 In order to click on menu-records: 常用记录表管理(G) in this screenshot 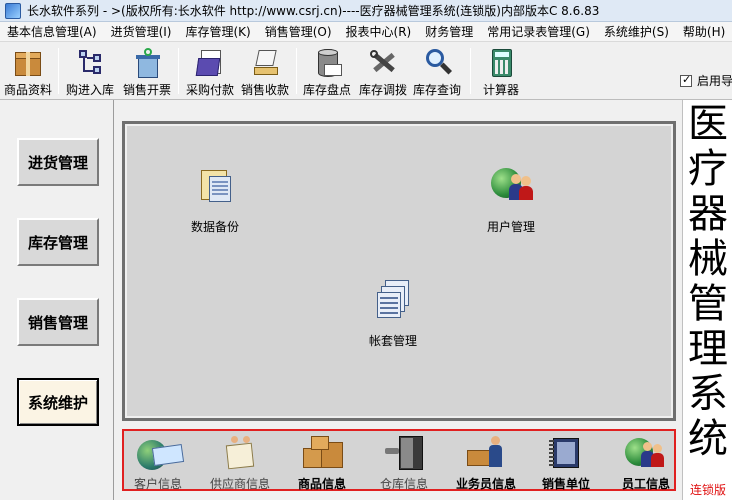, I will do `click(538, 31)`.